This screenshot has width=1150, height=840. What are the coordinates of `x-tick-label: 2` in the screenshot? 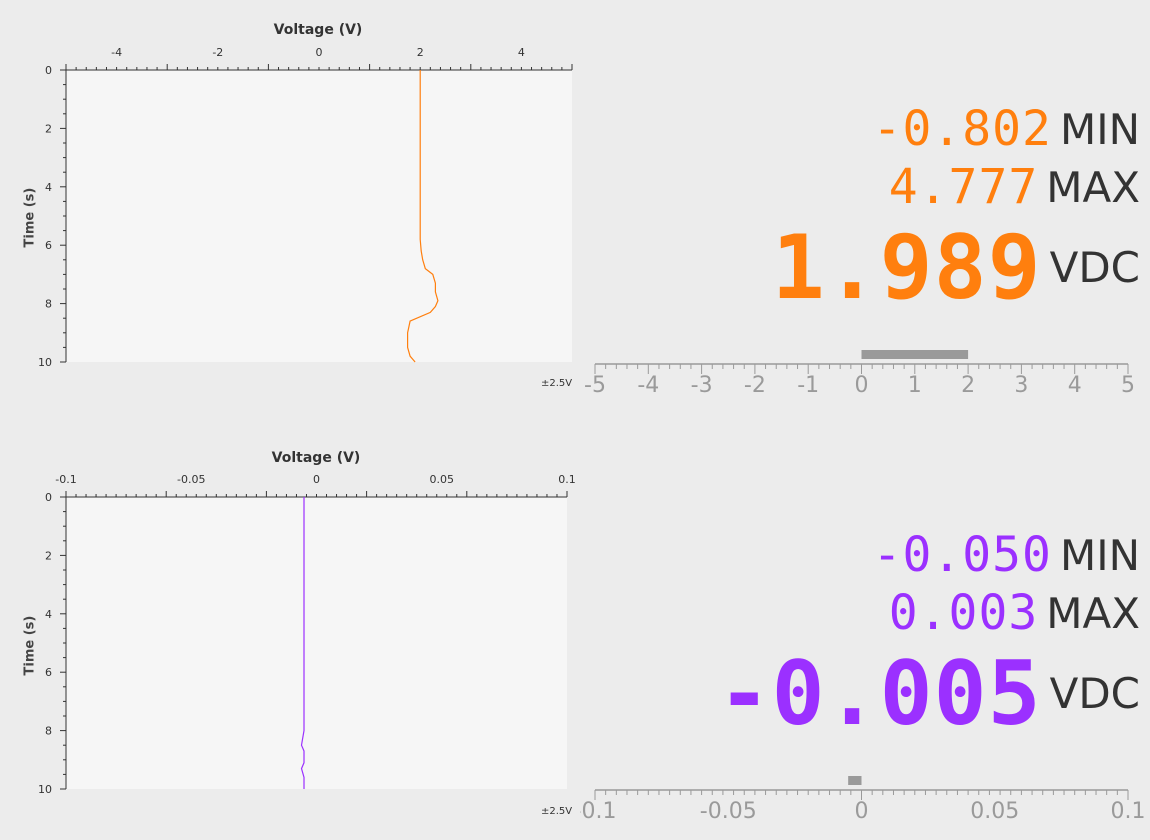 It's located at (420, 52).